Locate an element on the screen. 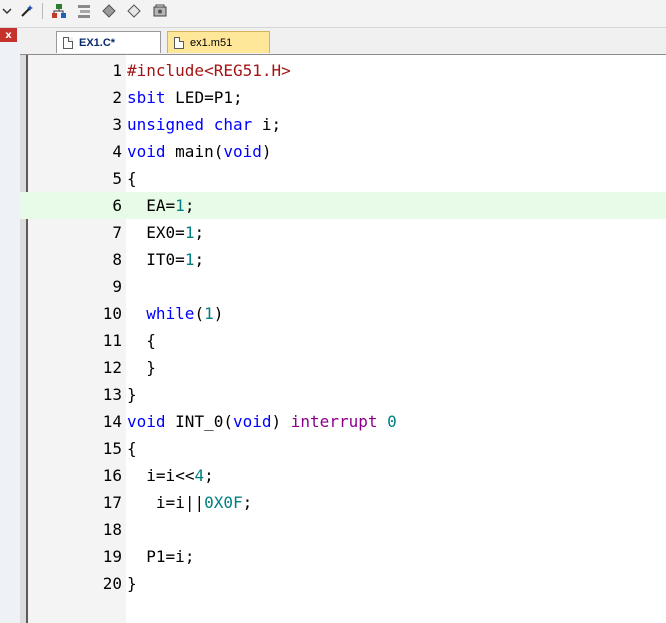 The height and width of the screenshot is (623, 666). line-number: 20 is located at coordinates (112, 583).